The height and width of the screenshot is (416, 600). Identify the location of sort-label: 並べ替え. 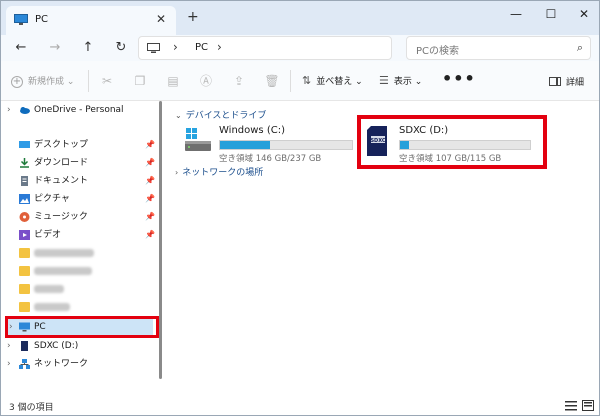
(334, 82).